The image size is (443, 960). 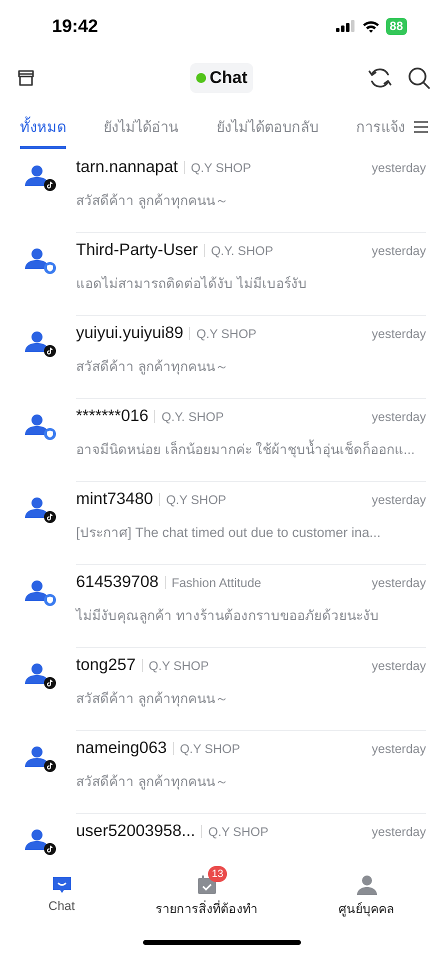 I want to click on chat-row: tarn.nannapat Q.Y SHOP yesterday สวัสดีค้าา ลูกค้าทุกคนน～, so click(x=221, y=191).